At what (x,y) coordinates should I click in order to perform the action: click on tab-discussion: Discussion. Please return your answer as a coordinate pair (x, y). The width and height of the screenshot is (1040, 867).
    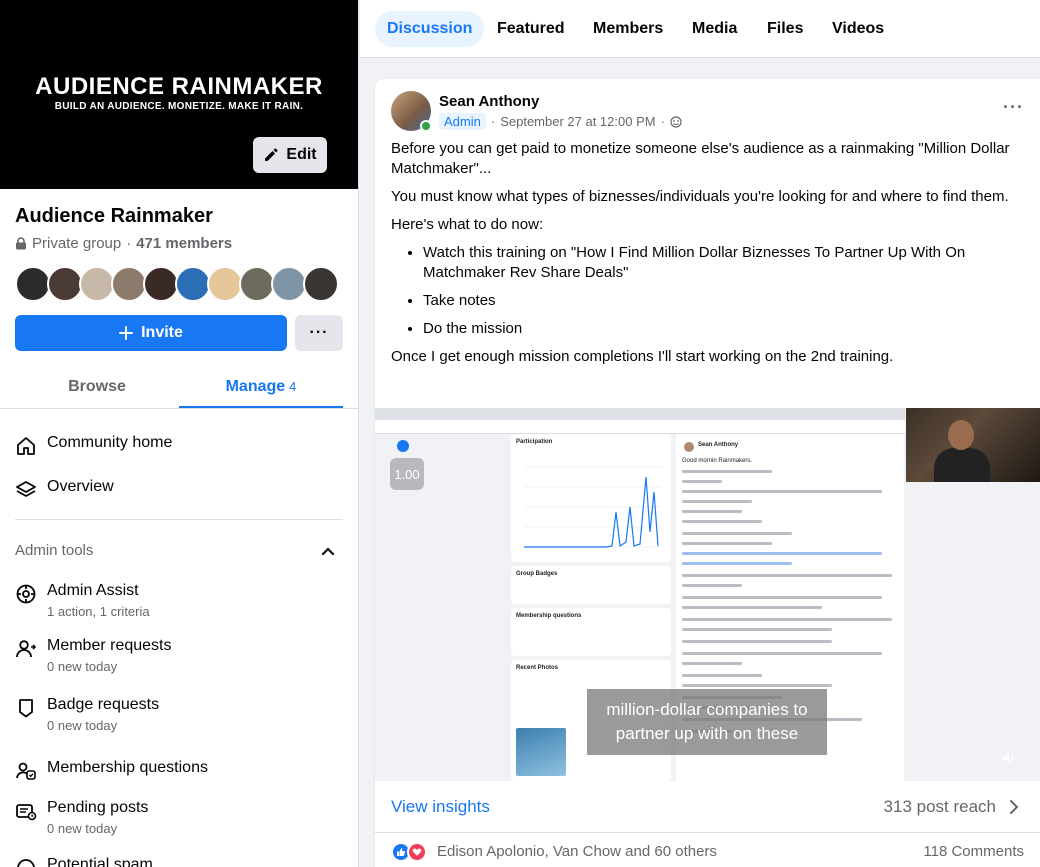
    Looking at the image, I should click on (430, 29).